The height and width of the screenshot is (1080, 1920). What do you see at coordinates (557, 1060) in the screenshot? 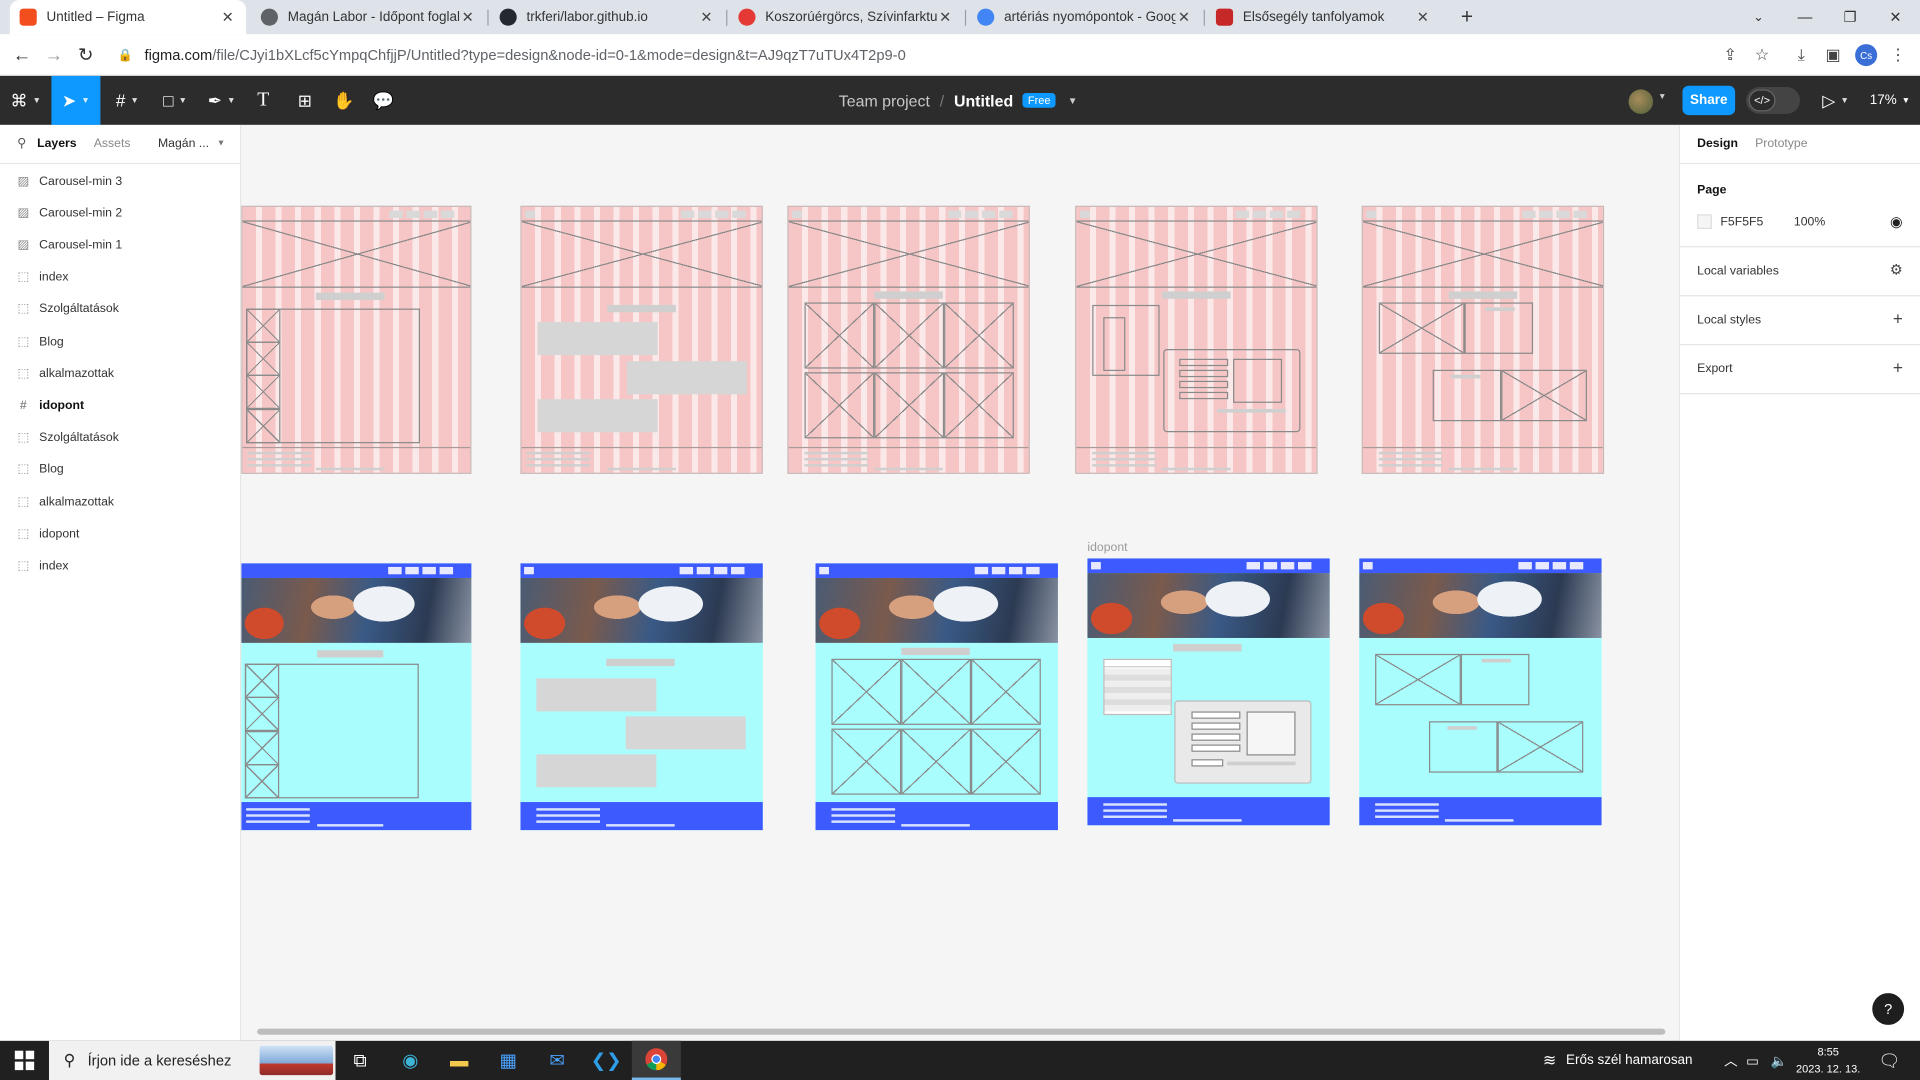
I see `mail-icon: ✉` at bounding box center [557, 1060].